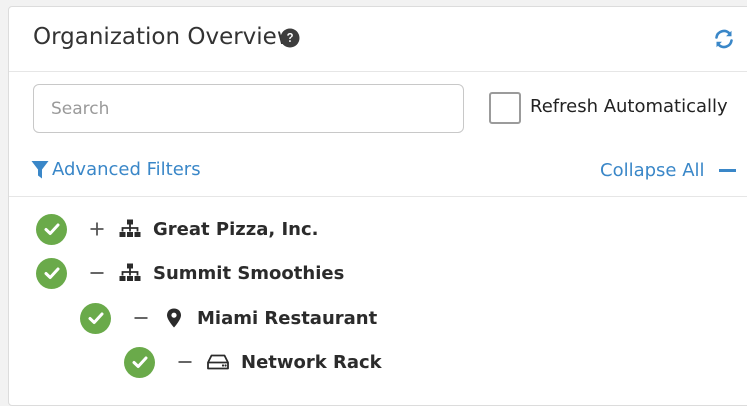 Image resolution: width=747 pixels, height=406 pixels. I want to click on search-input, so click(248, 108).